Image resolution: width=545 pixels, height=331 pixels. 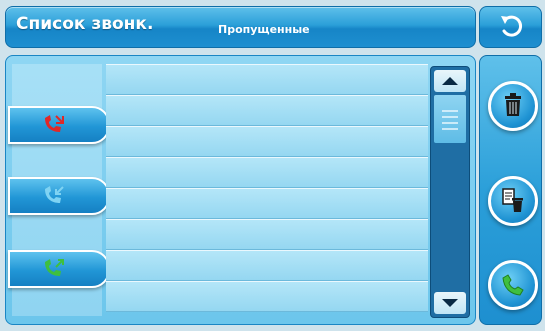 I want to click on back-arrow-icon, so click(x=511, y=26).